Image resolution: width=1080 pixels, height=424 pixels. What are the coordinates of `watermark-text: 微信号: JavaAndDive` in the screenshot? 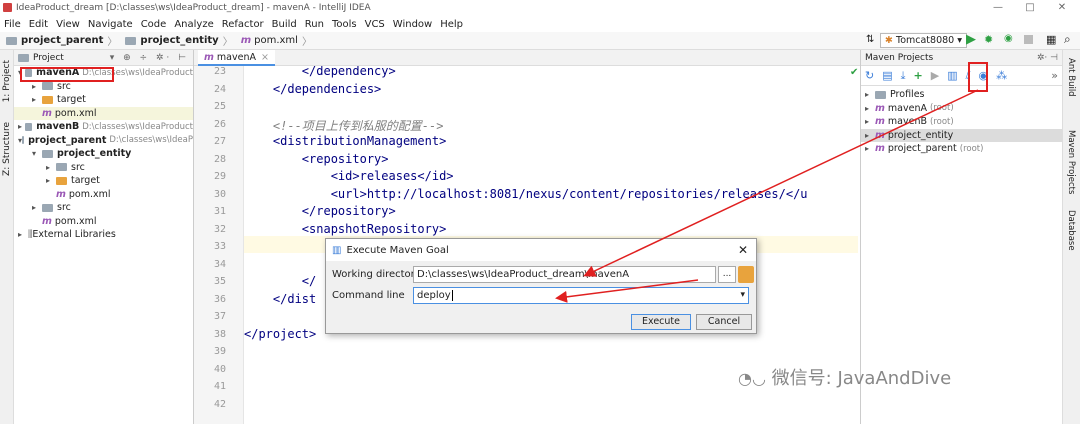 It's located at (861, 378).